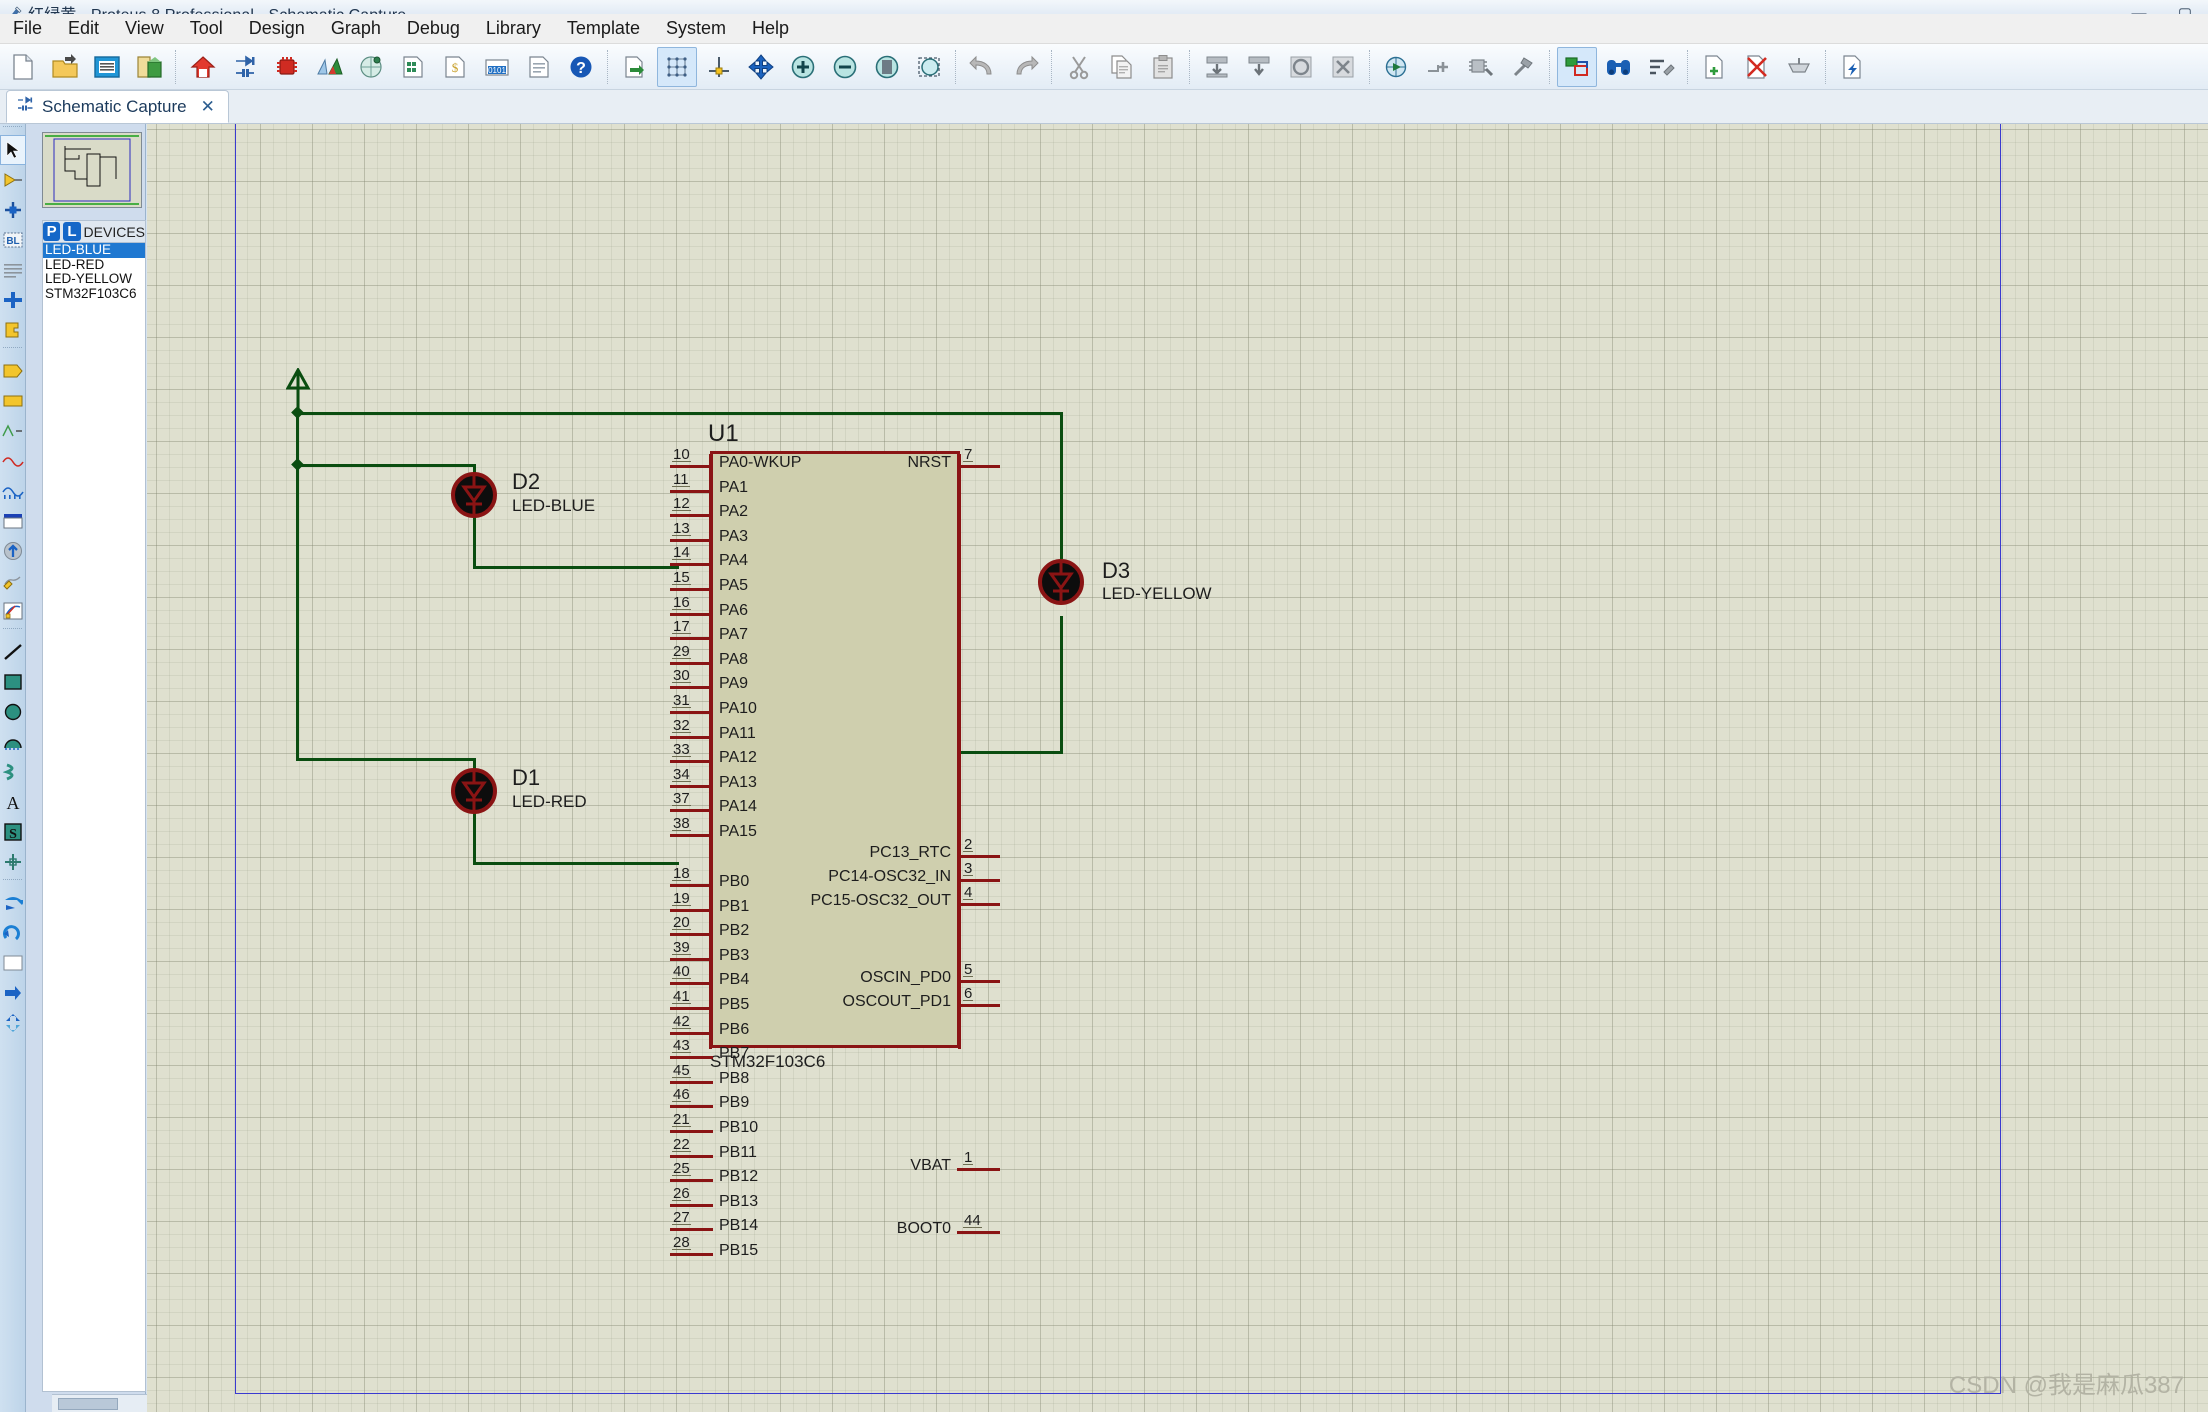 Image resolution: width=2208 pixels, height=1412 pixels. Describe the element at coordinates (277, 28) in the screenshot. I see `menu-design: Design` at that location.